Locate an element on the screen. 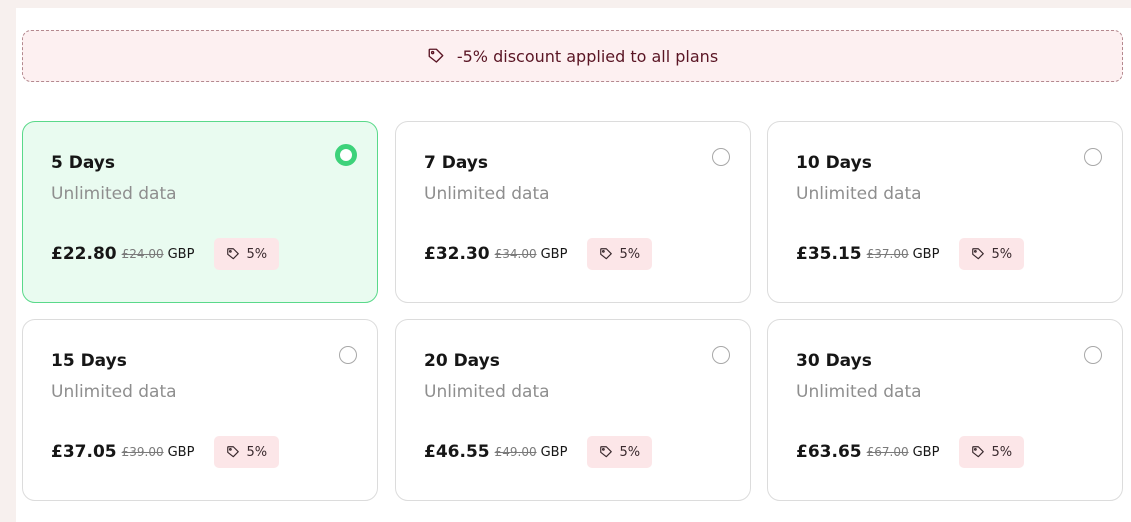 The height and width of the screenshot is (522, 1131). plan-old-price: £49.00 is located at coordinates (515, 452).